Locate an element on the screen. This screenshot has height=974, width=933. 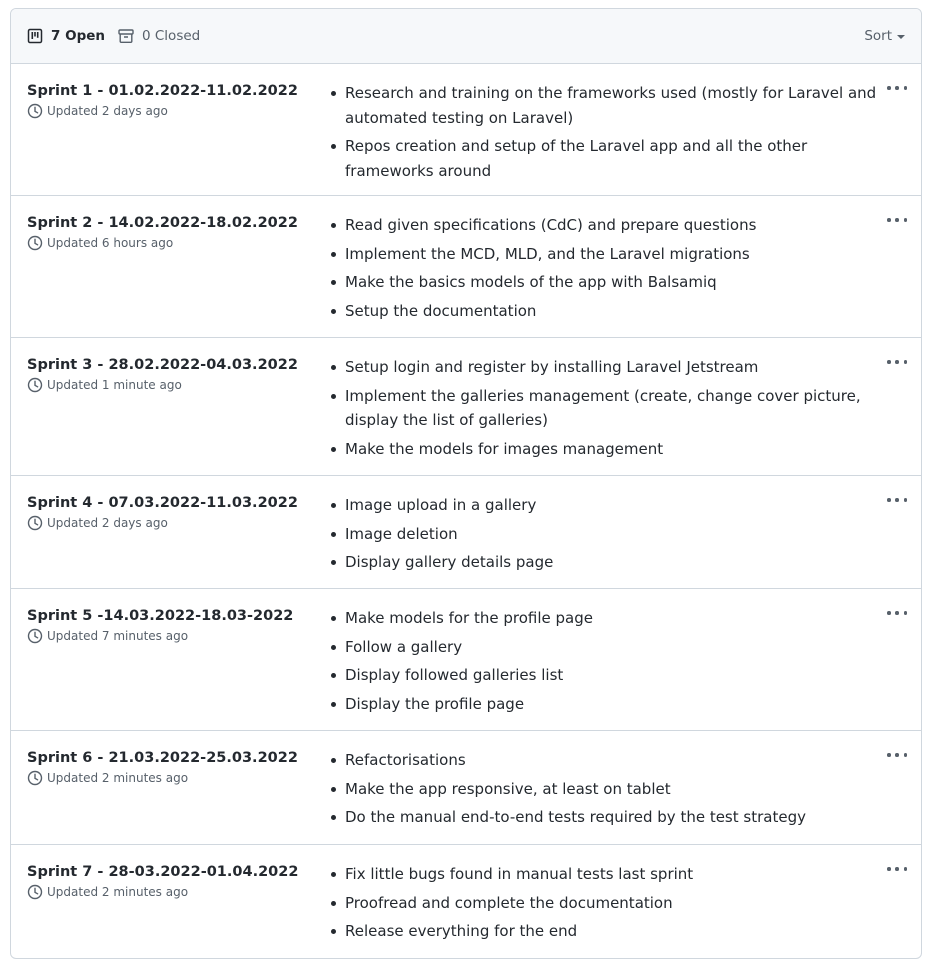
milestone-task-item: Setup the documentation is located at coordinates (603, 311).